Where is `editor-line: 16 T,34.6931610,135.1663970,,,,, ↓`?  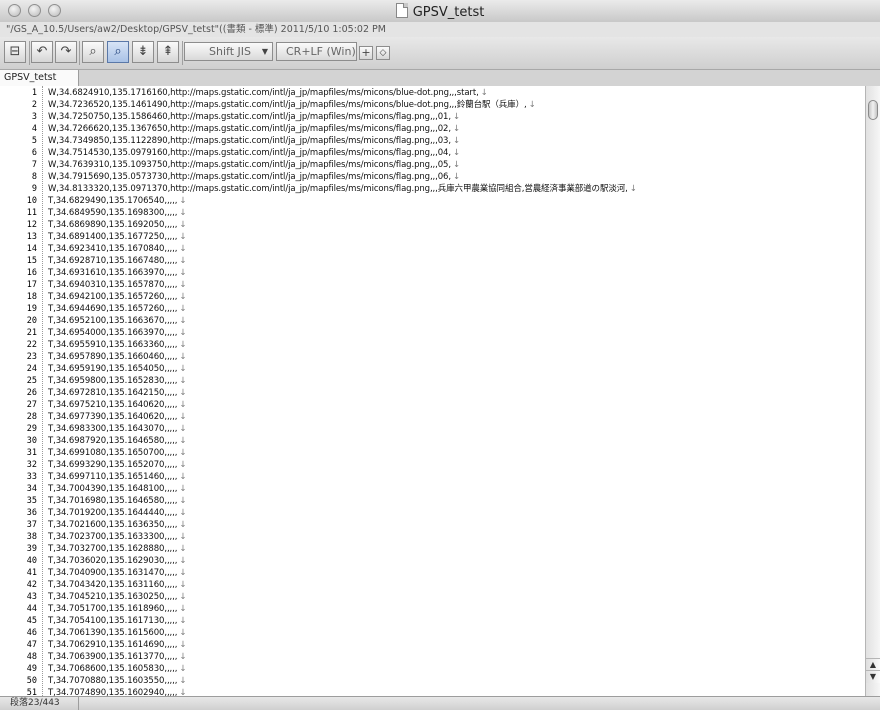
editor-line: 16 T,34.6931610,135.1663970,,,,, ↓ is located at coordinates (432, 273).